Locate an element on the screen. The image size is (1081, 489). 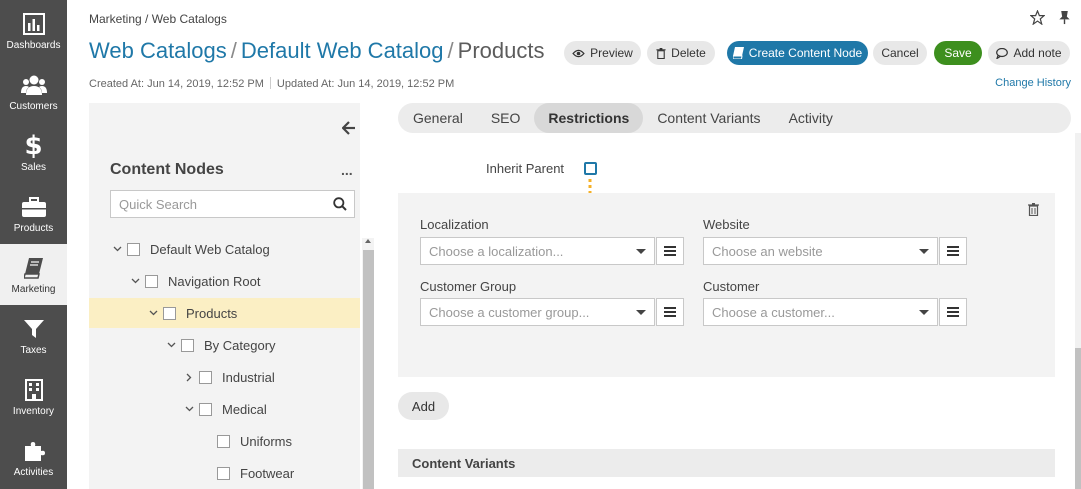
tree-item-industrial: Industrial is located at coordinates (224, 377).